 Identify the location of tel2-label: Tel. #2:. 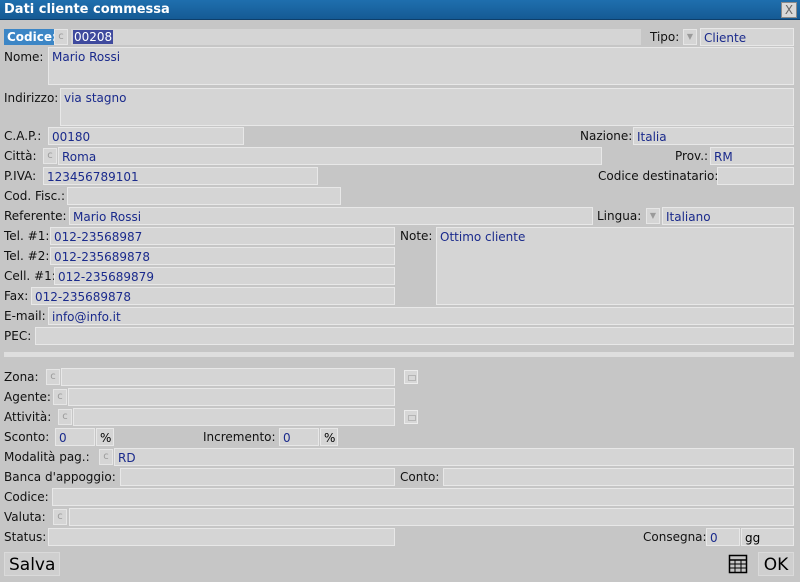
(27, 256).